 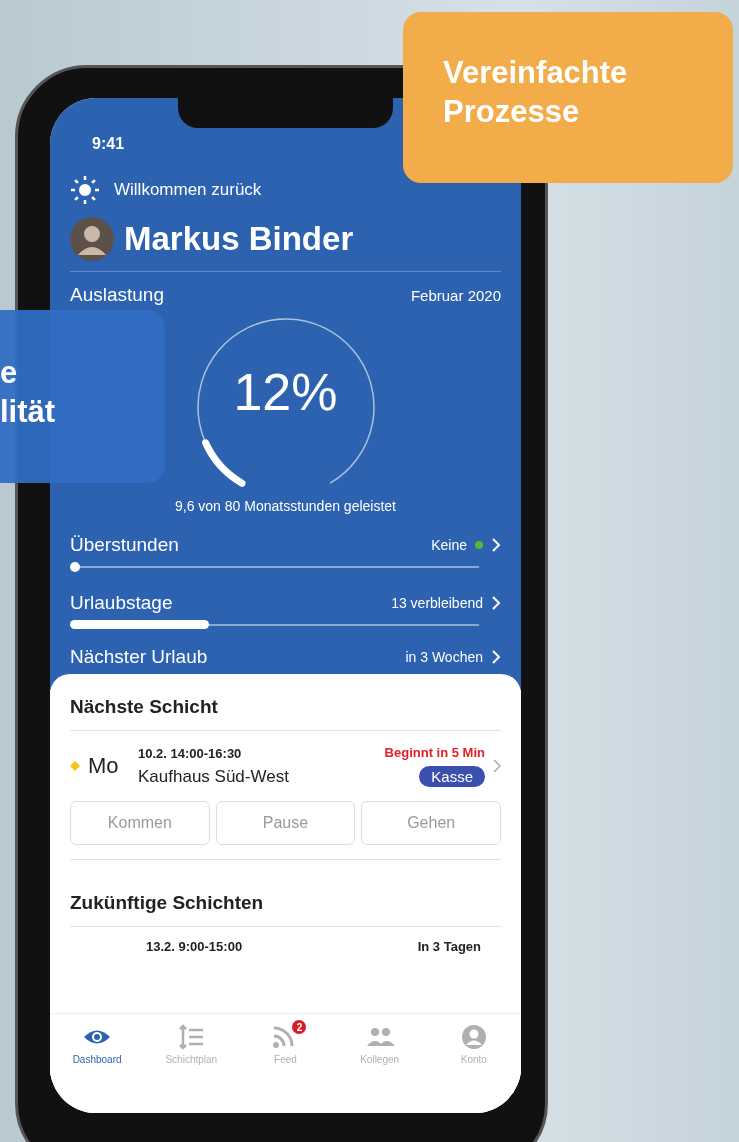 I want to click on feature-callout: Vereinfachte Prozesse, so click(x=568, y=97).